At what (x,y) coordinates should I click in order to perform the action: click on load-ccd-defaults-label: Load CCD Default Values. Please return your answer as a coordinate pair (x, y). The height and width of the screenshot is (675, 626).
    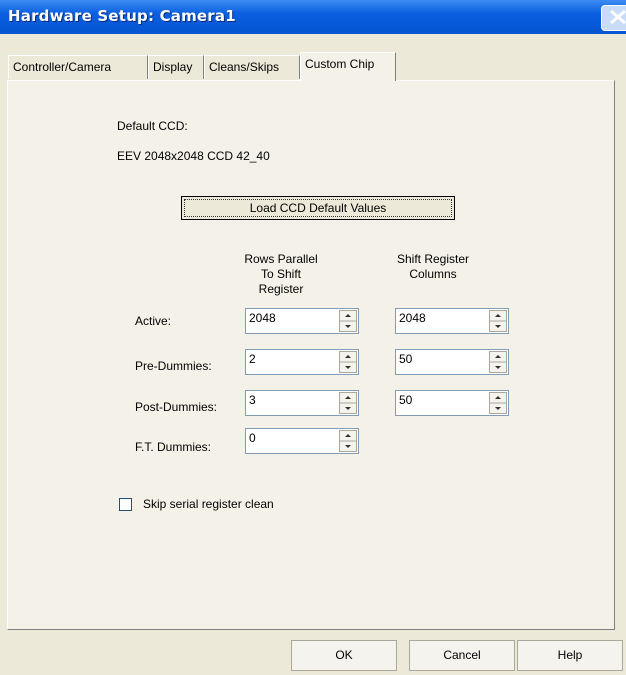
    Looking at the image, I should click on (318, 208).